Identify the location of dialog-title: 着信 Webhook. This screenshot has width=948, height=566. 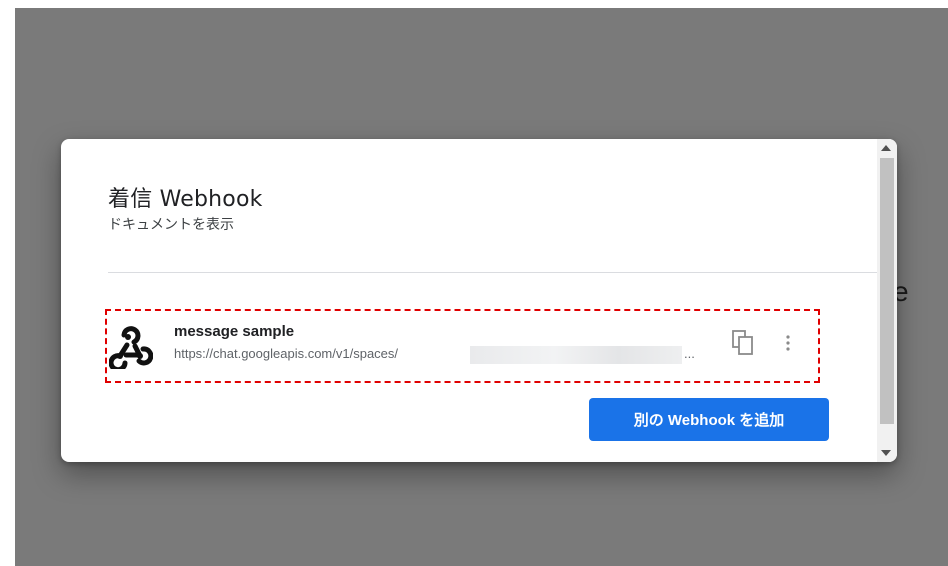
(185, 199).